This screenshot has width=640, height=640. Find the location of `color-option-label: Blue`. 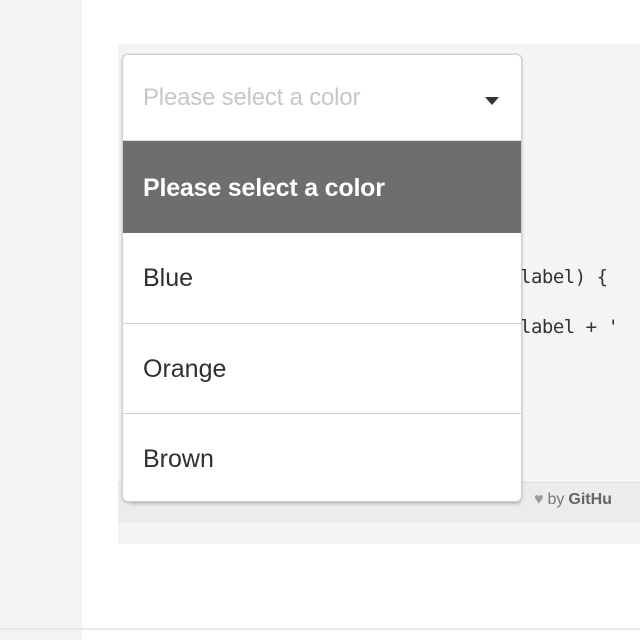

color-option-label: Blue is located at coordinates (168, 278).